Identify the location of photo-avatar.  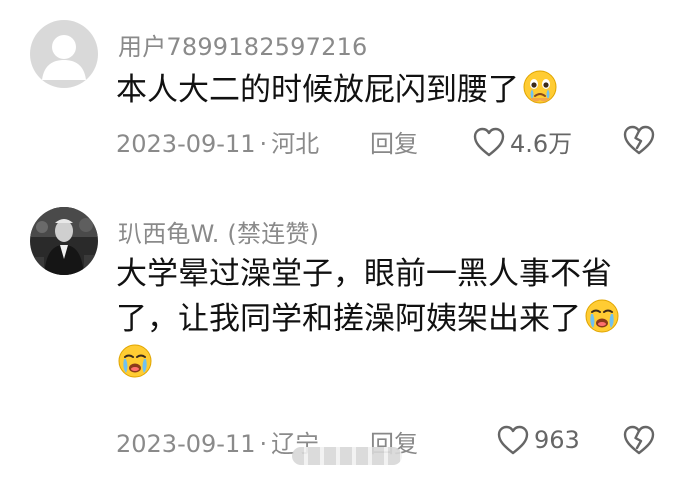
(64, 241).